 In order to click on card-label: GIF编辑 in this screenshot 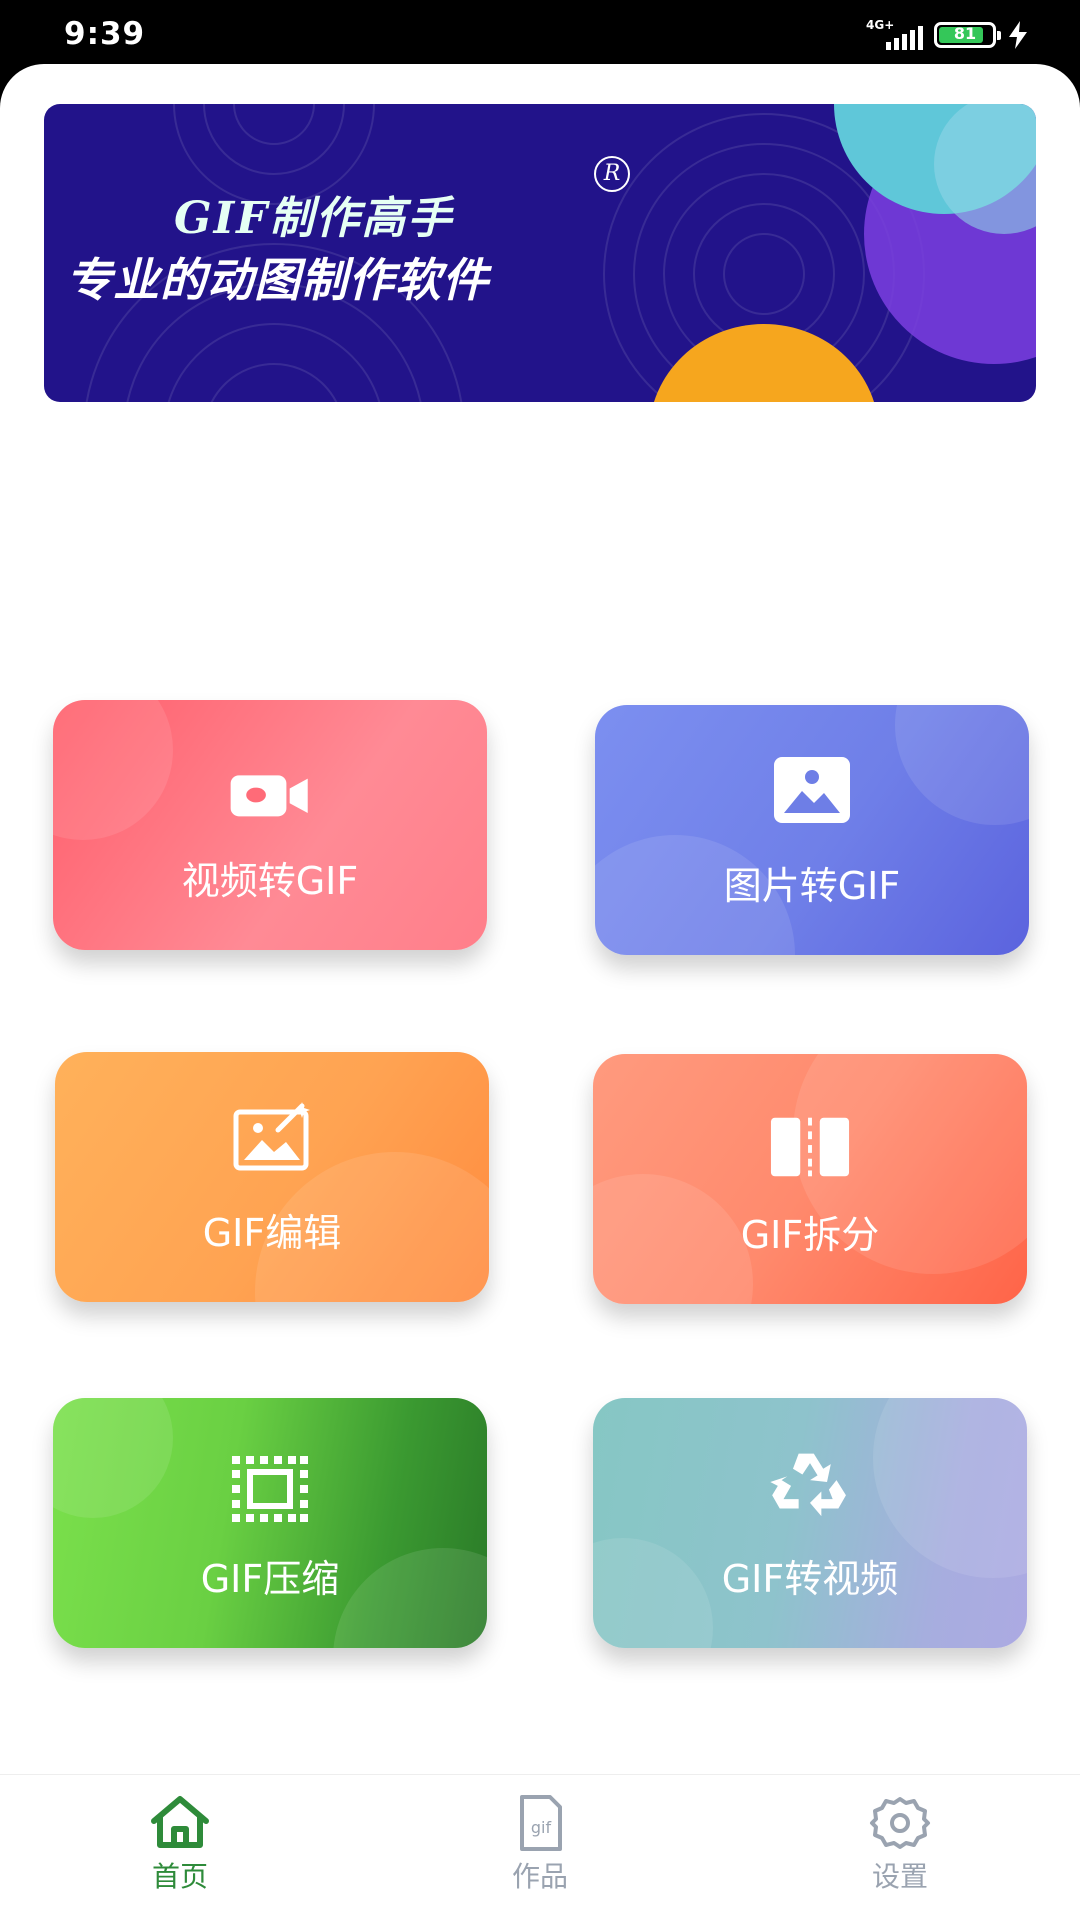, I will do `click(272, 1233)`.